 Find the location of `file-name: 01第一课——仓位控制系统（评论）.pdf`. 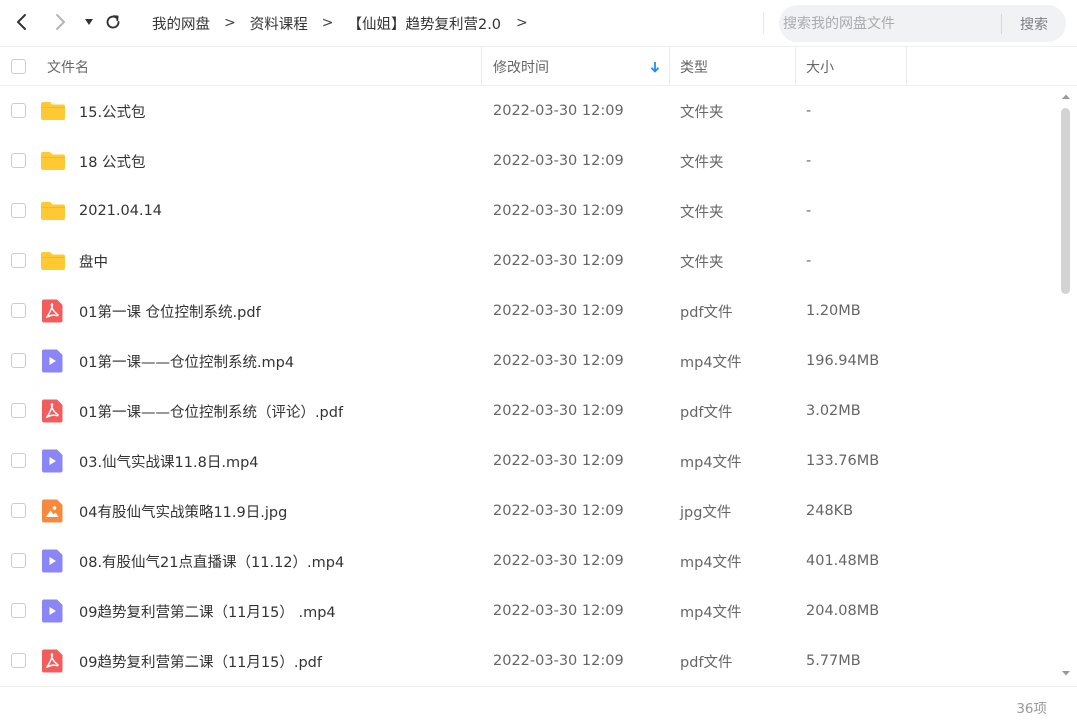

file-name: 01第一课——仓位控制系统（评论）.pdf is located at coordinates (211, 411).